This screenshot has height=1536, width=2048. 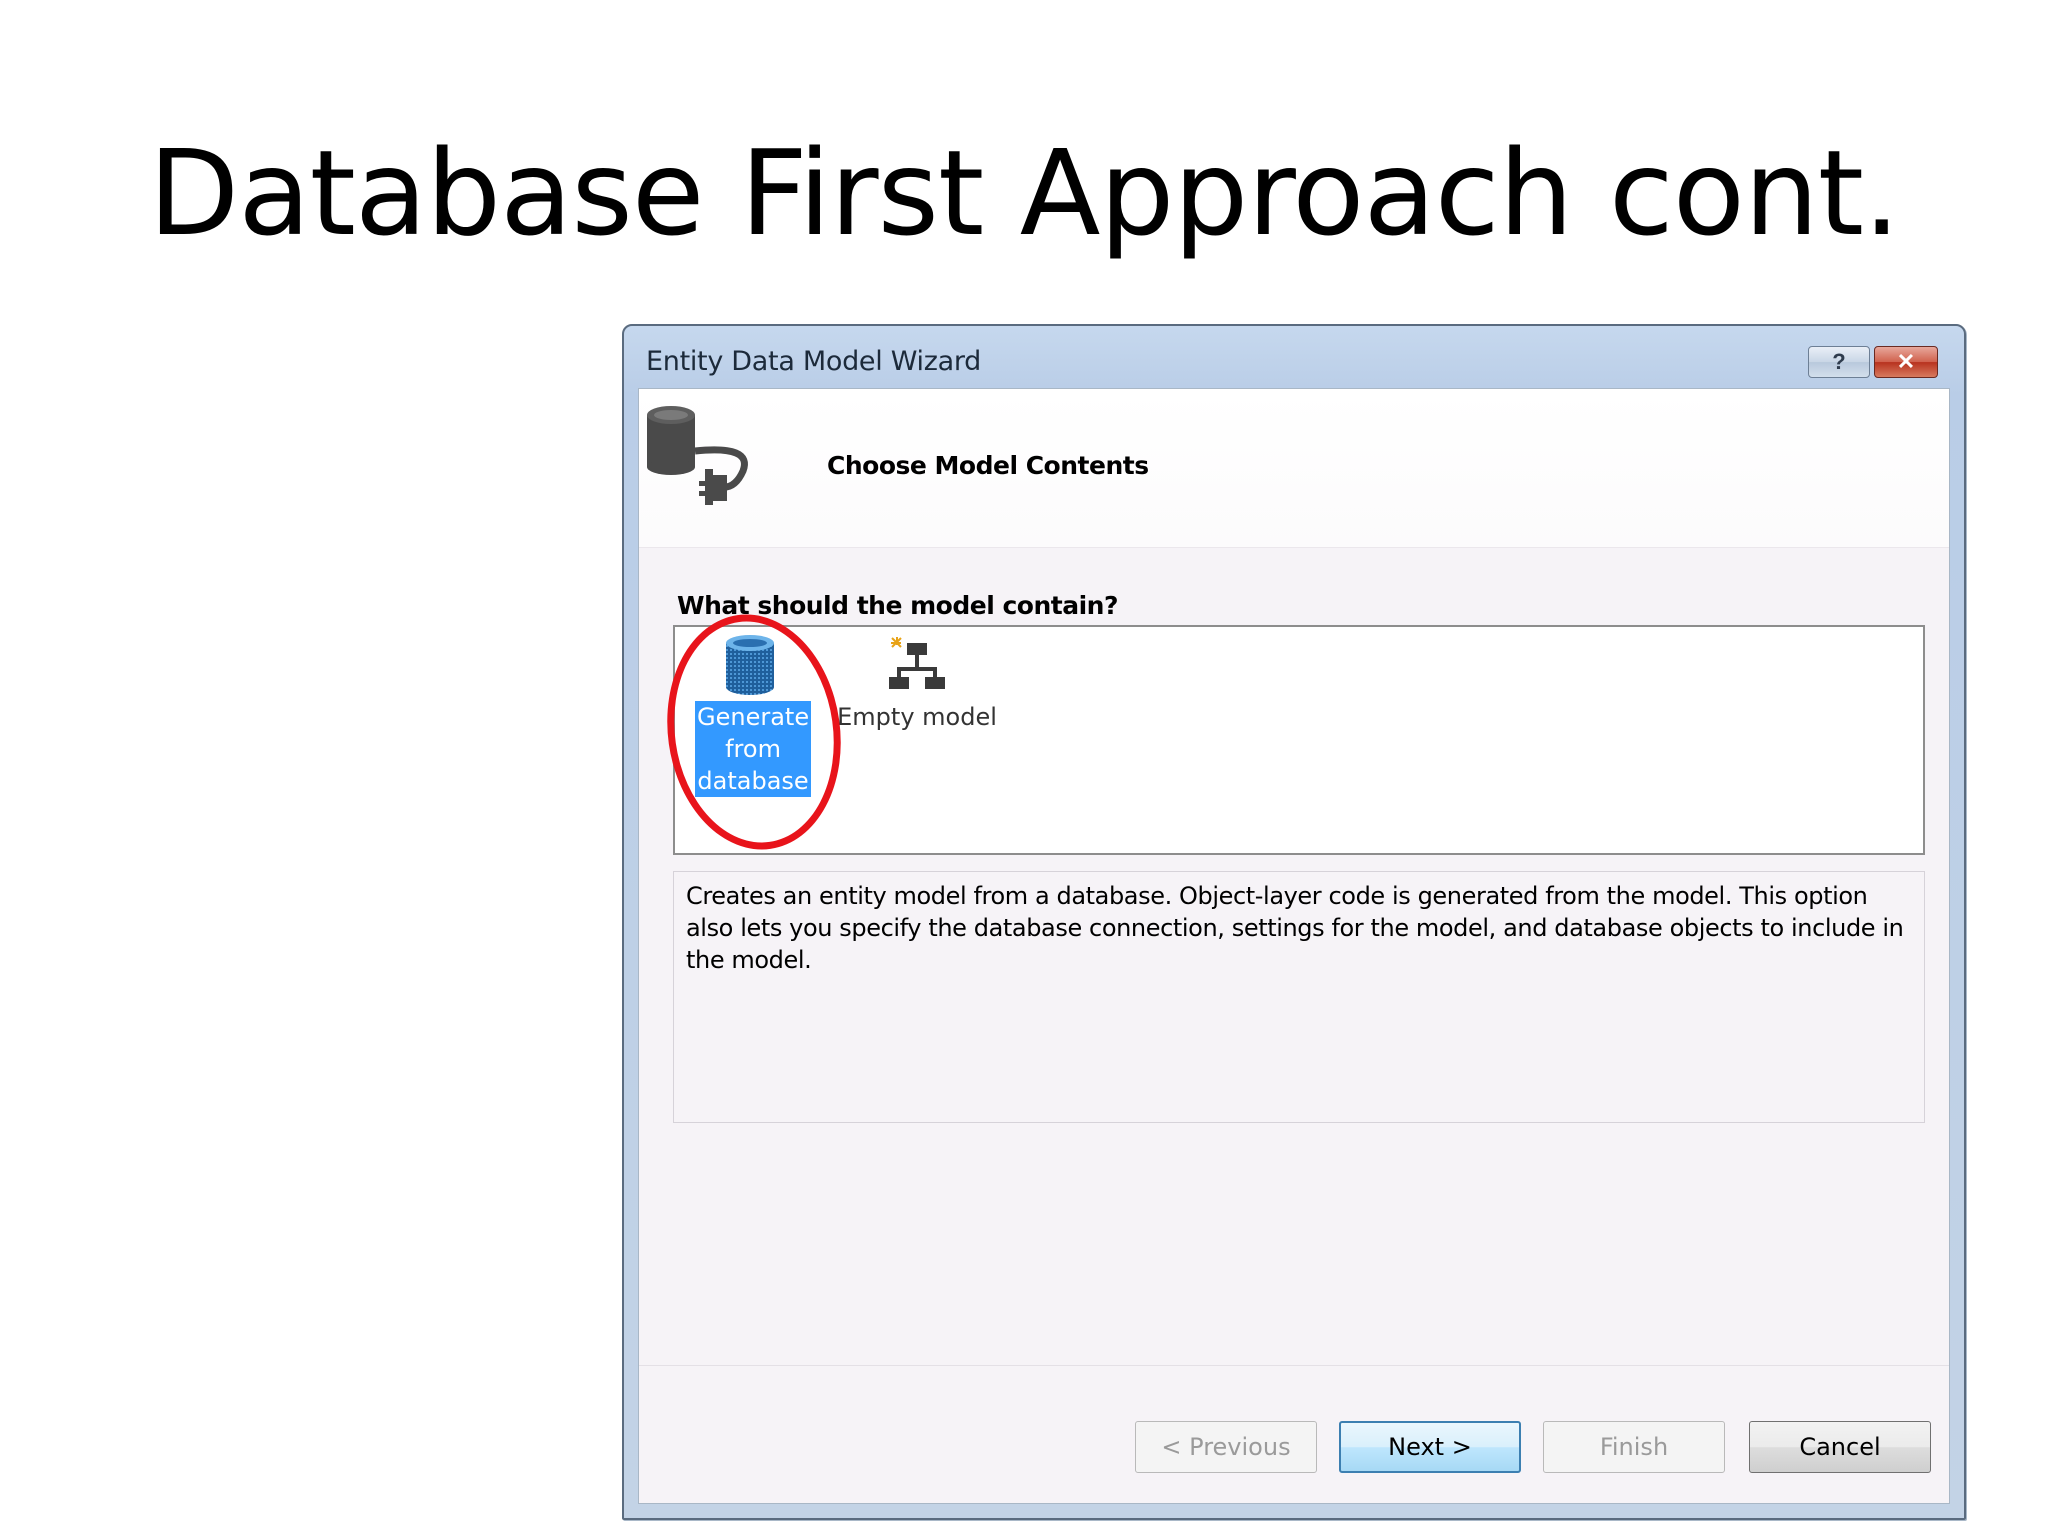 I want to click on window-title: Entity Data Model Wizard, so click(x=813, y=361).